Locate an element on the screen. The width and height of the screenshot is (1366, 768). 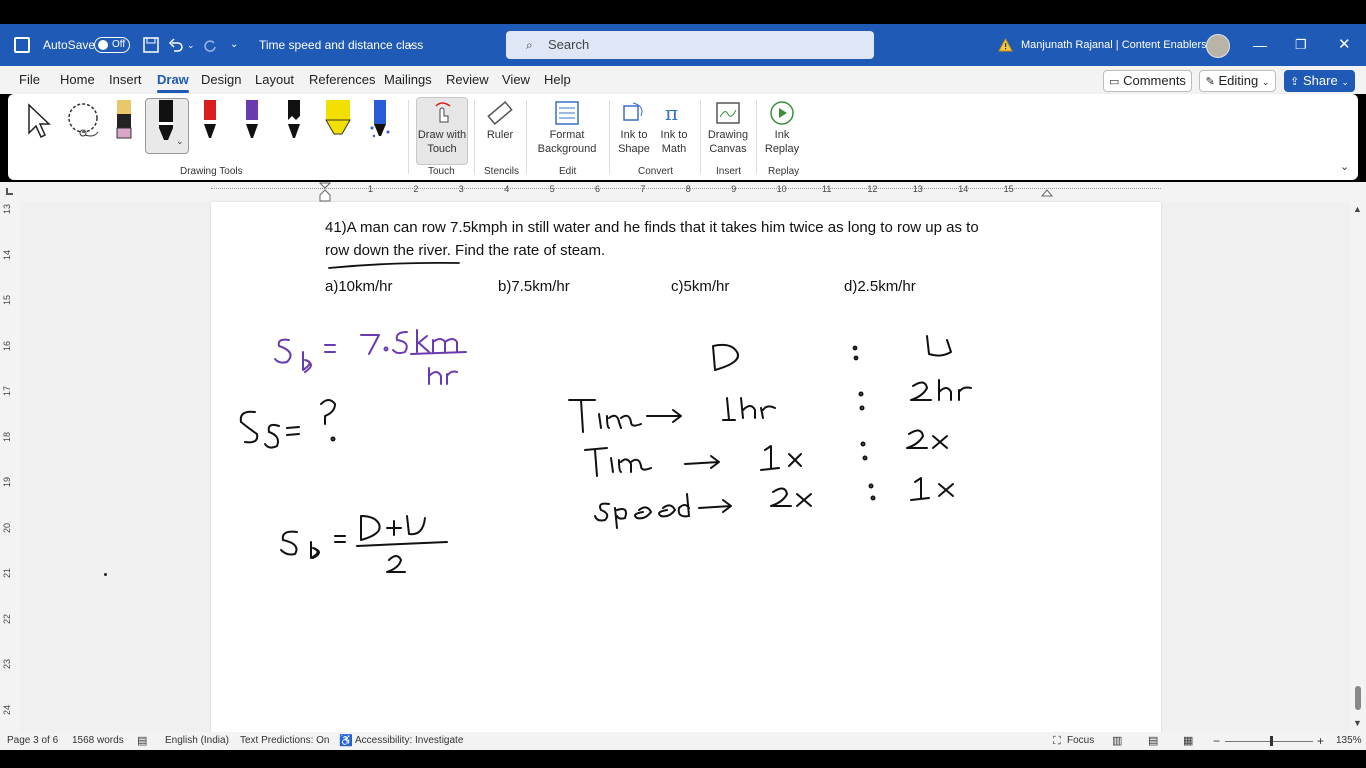
accessibility-status: Accessibility: Investigate is located at coordinates (409, 741).